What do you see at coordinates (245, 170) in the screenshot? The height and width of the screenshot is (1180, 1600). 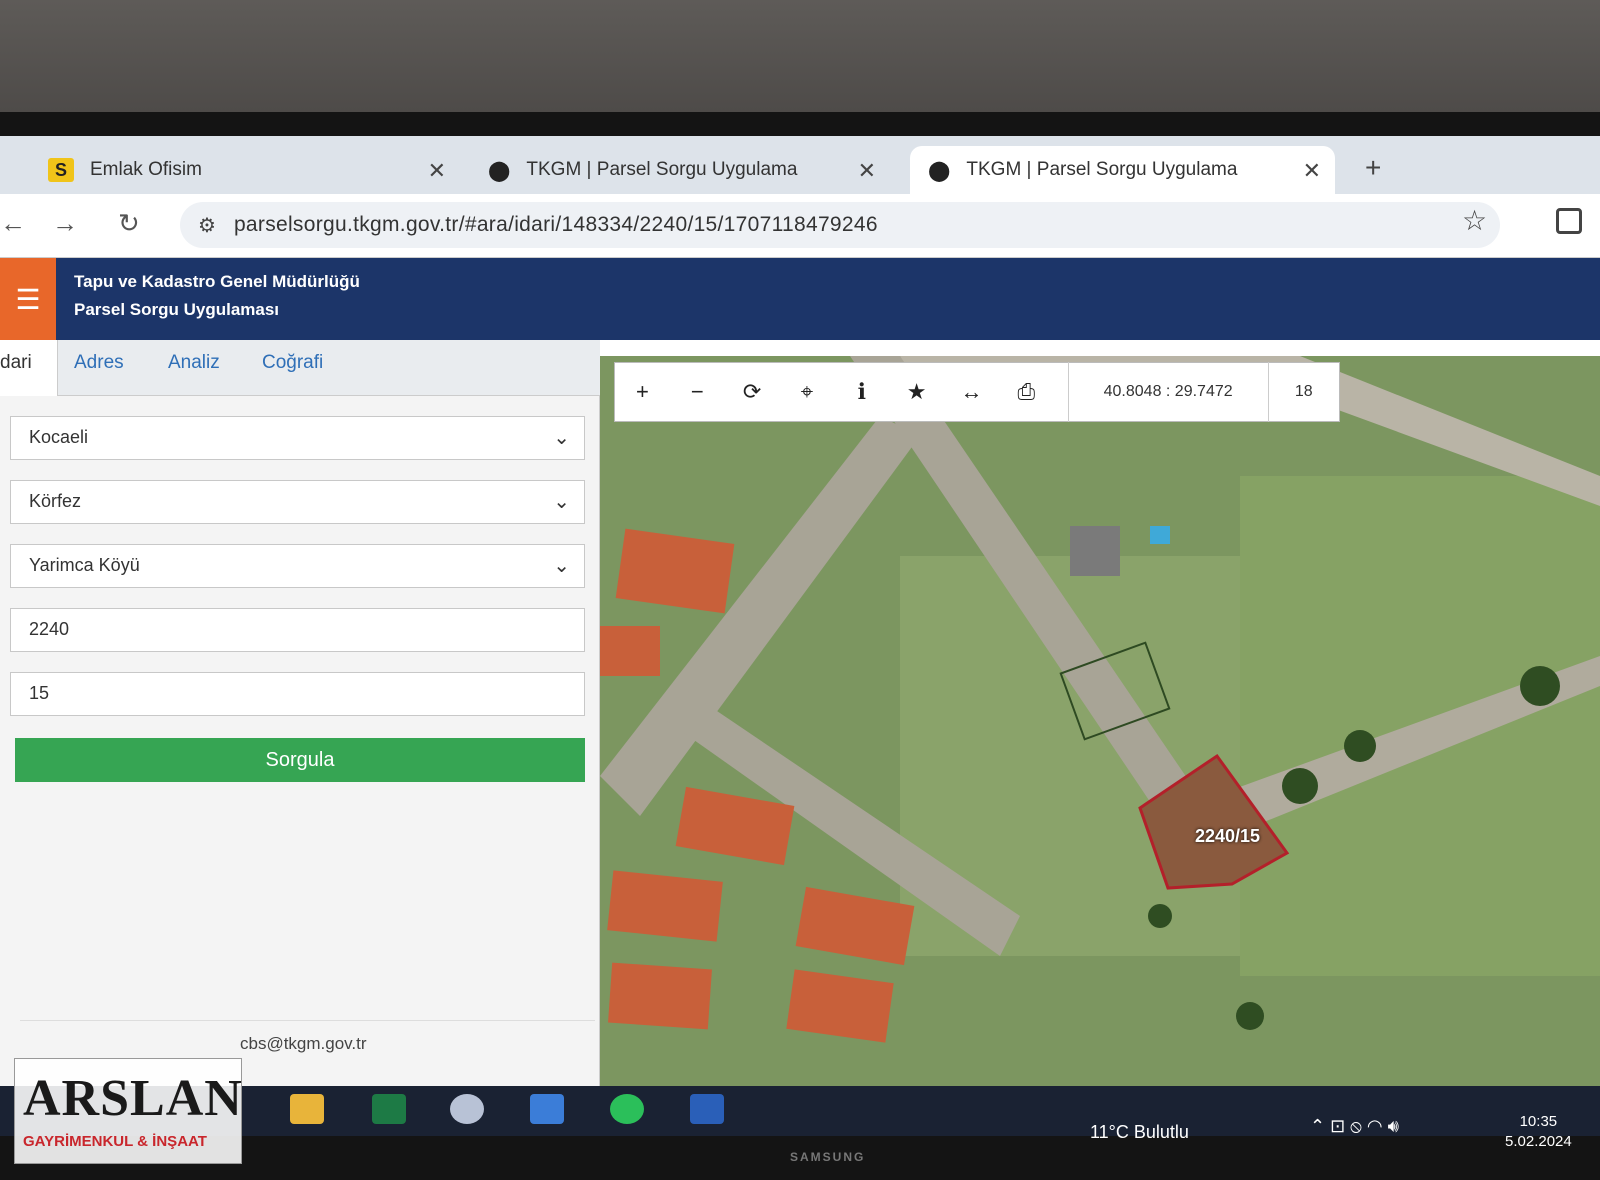 I see `tab-emlak-ofisim: S Emlak Ofisim ✕` at bounding box center [245, 170].